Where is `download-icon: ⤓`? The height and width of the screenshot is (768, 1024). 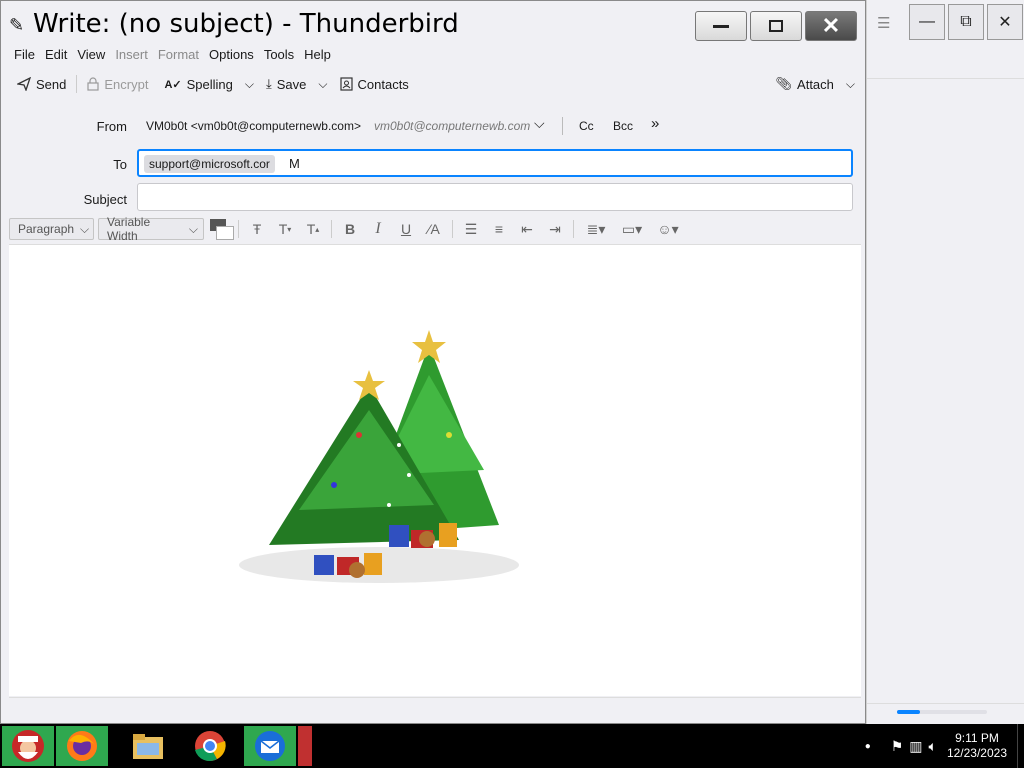
download-icon: ⤓ is located at coordinates (269, 83).